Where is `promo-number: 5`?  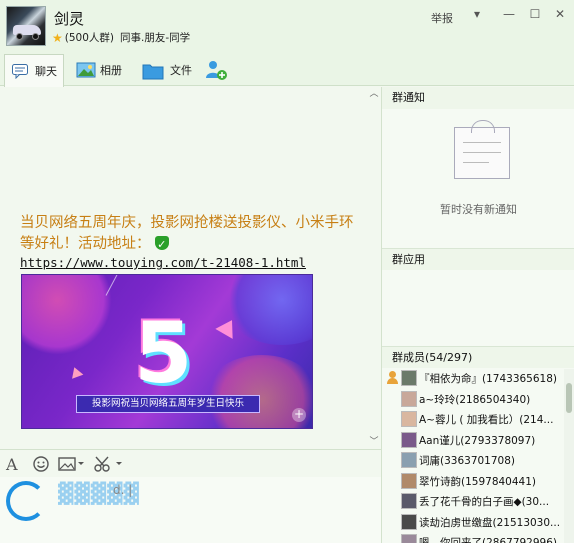
promo-number: 5 is located at coordinates (163, 353).